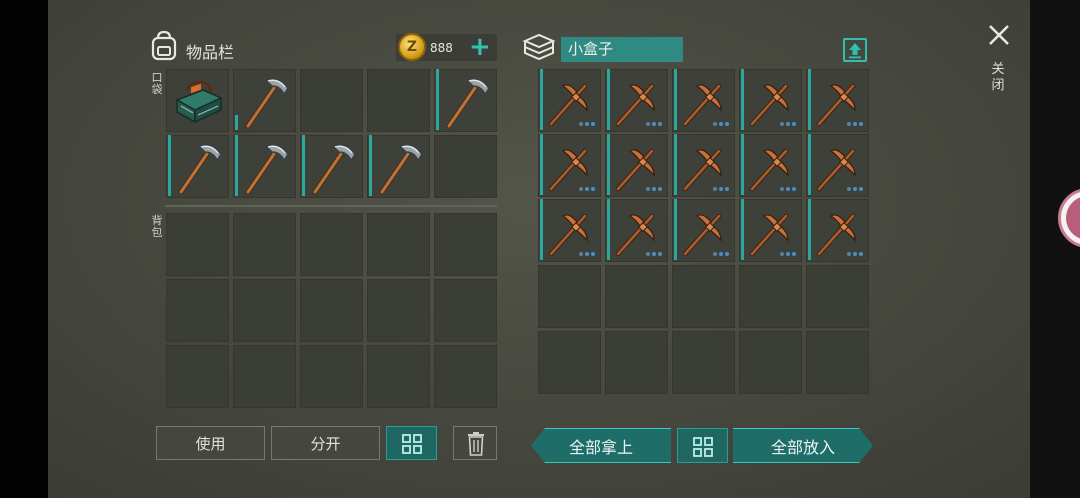 The width and height of the screenshot is (1080, 498). Describe the element at coordinates (539, 47) in the screenshot. I see `box-stack-icon` at that location.